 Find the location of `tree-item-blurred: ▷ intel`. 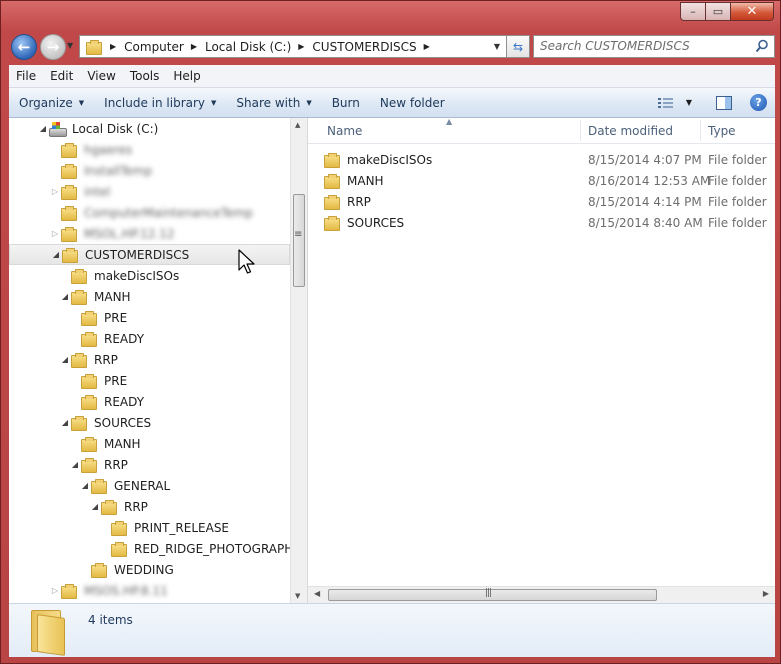

tree-item-blurred: ▷ intel is located at coordinates (79, 191).